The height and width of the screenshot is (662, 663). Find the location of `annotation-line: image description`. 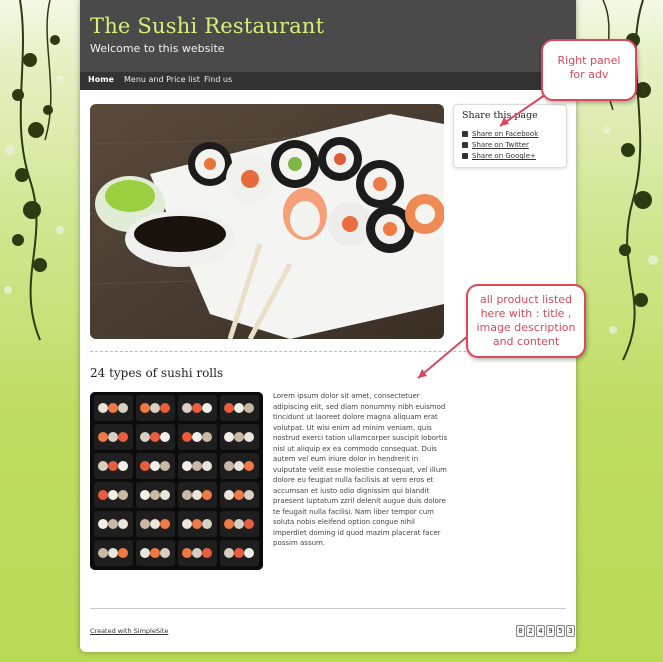

annotation-line: image description is located at coordinates (526, 327).